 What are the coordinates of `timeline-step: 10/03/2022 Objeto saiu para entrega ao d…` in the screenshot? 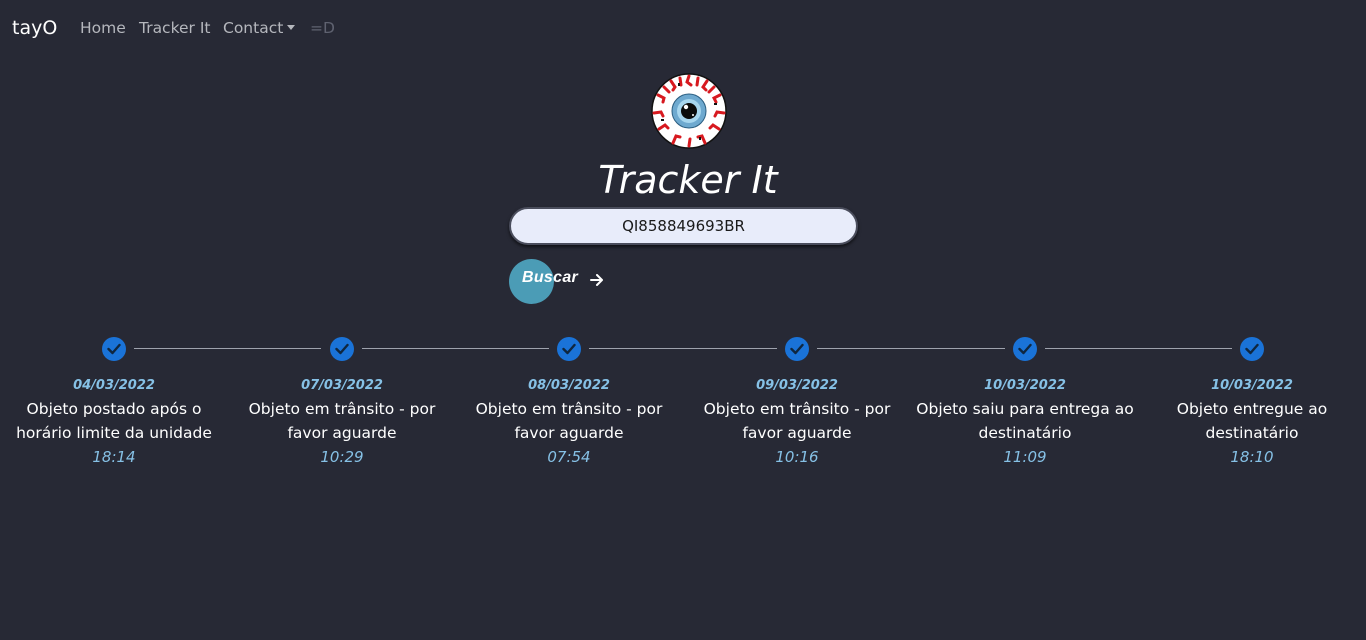 It's located at (1025, 423).